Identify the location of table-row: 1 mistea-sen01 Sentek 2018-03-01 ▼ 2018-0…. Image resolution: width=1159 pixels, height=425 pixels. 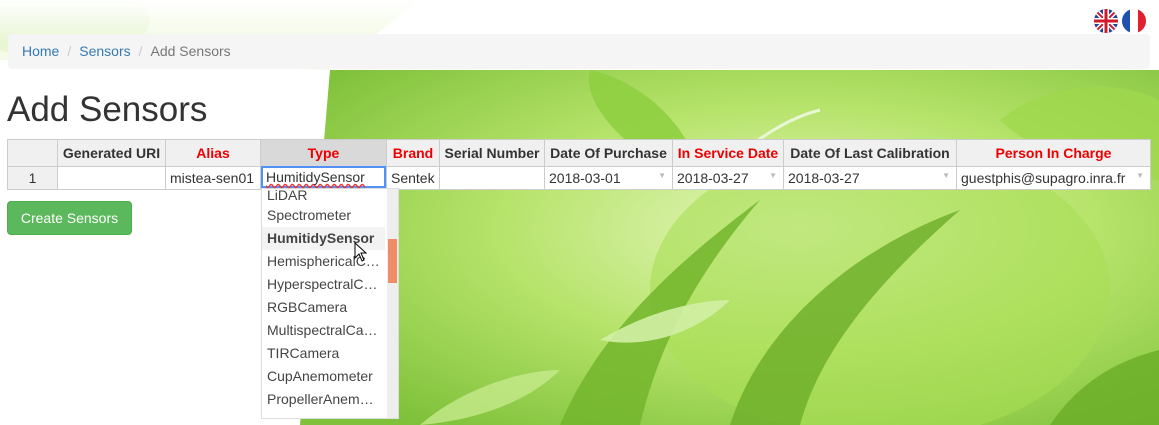
(579, 178).